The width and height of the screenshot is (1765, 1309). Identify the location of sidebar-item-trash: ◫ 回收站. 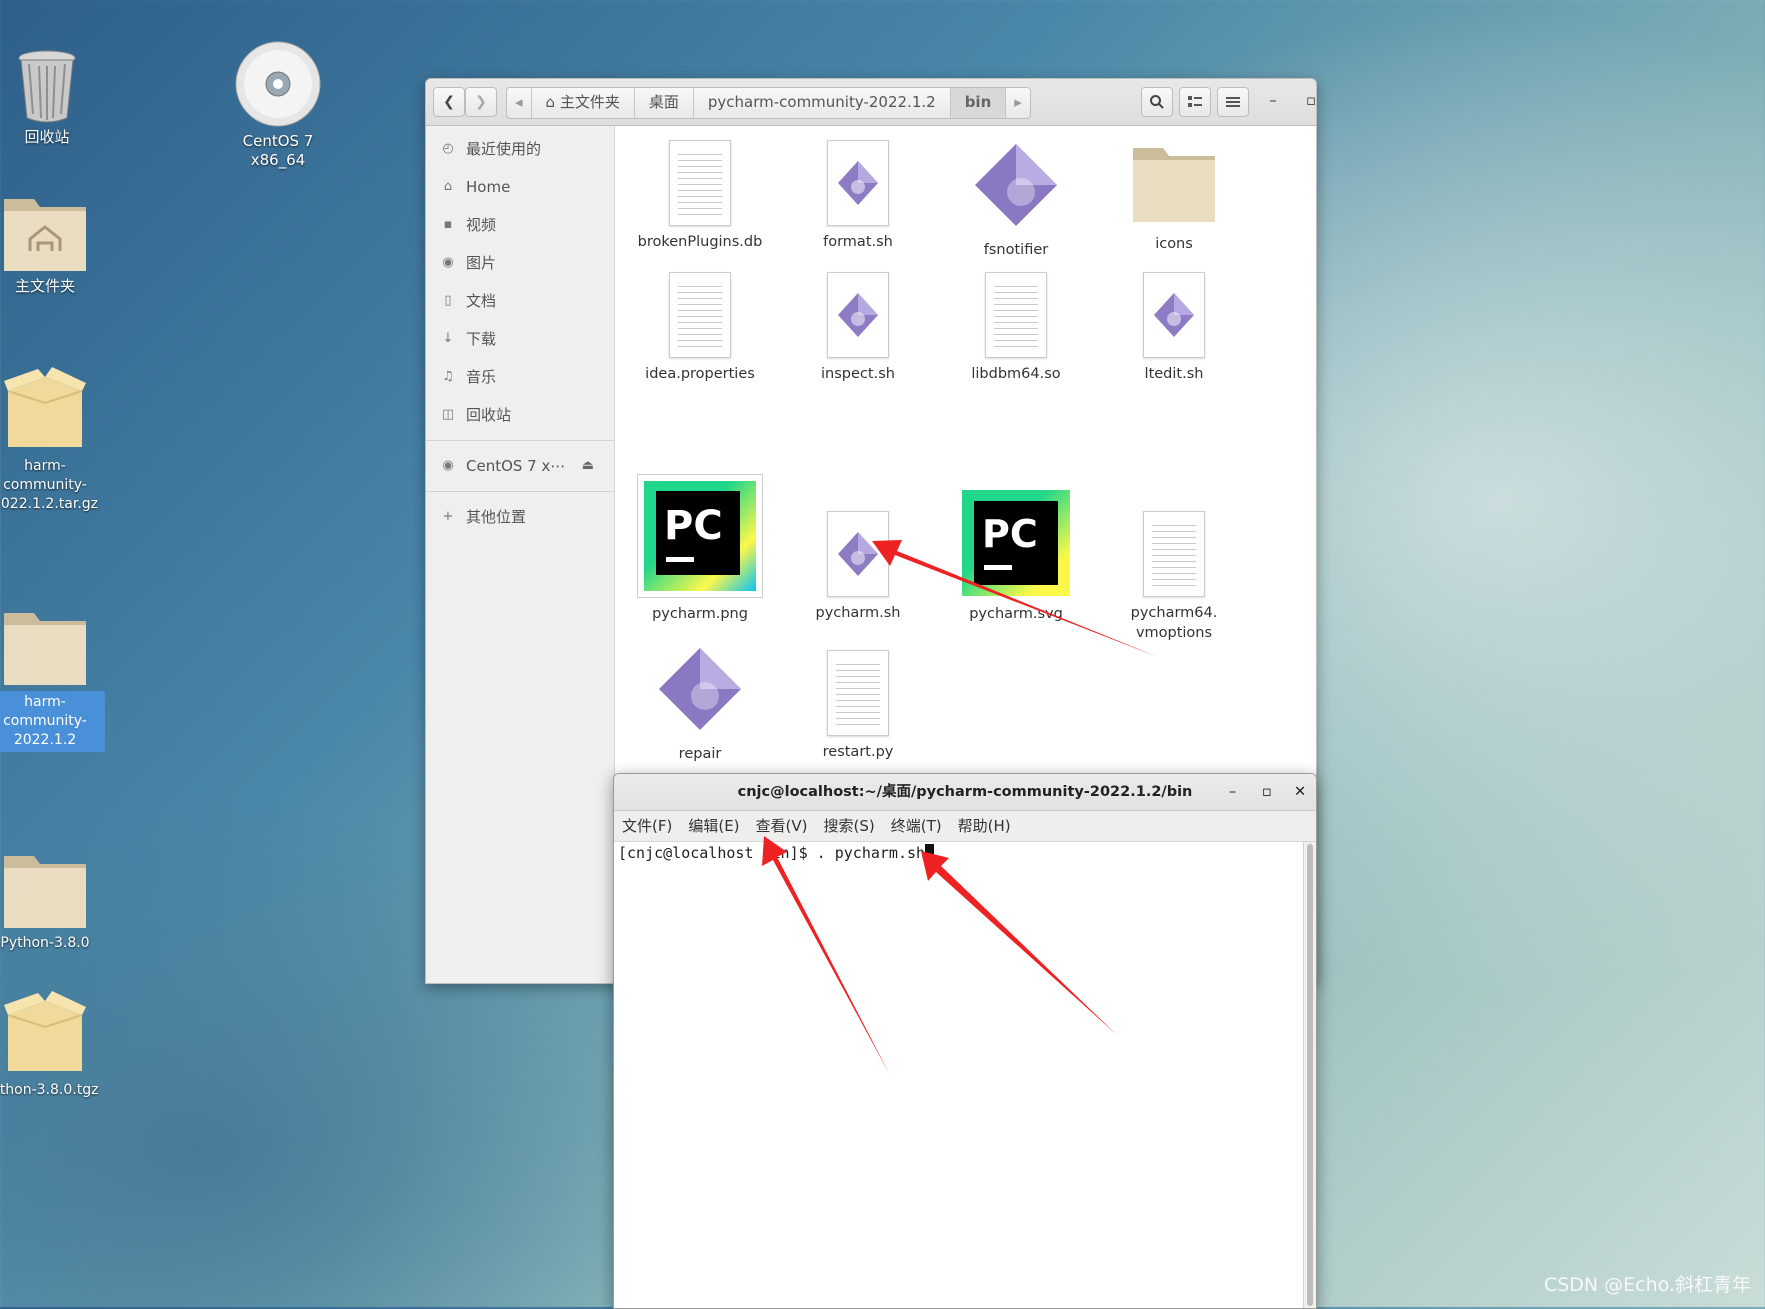
(520, 415).